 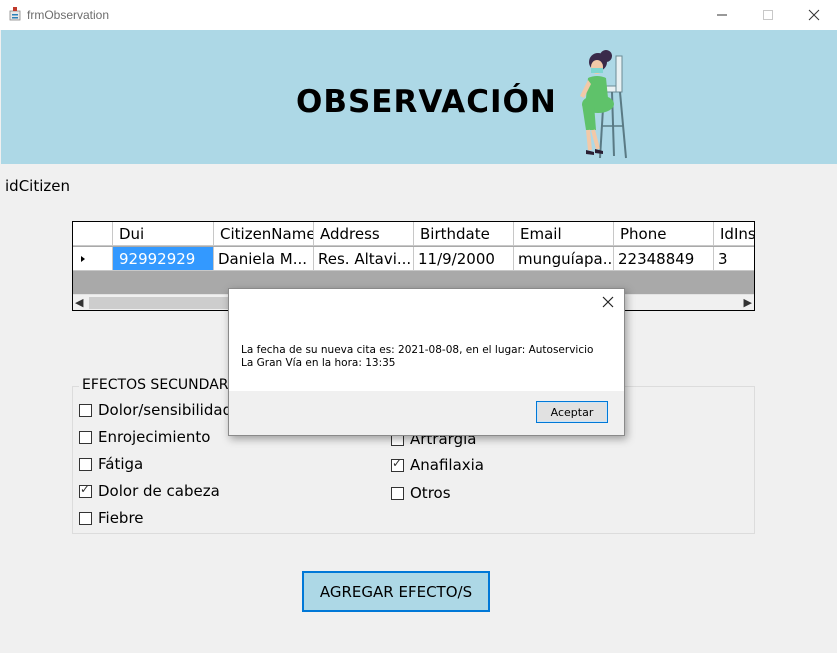 What do you see at coordinates (93, 234) in the screenshot?
I see `grid-corner` at bounding box center [93, 234].